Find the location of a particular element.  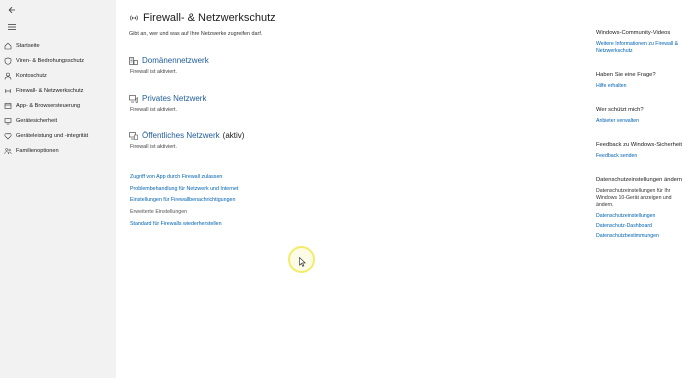

send-feedback-link: Feedback senden is located at coordinates (616, 156).